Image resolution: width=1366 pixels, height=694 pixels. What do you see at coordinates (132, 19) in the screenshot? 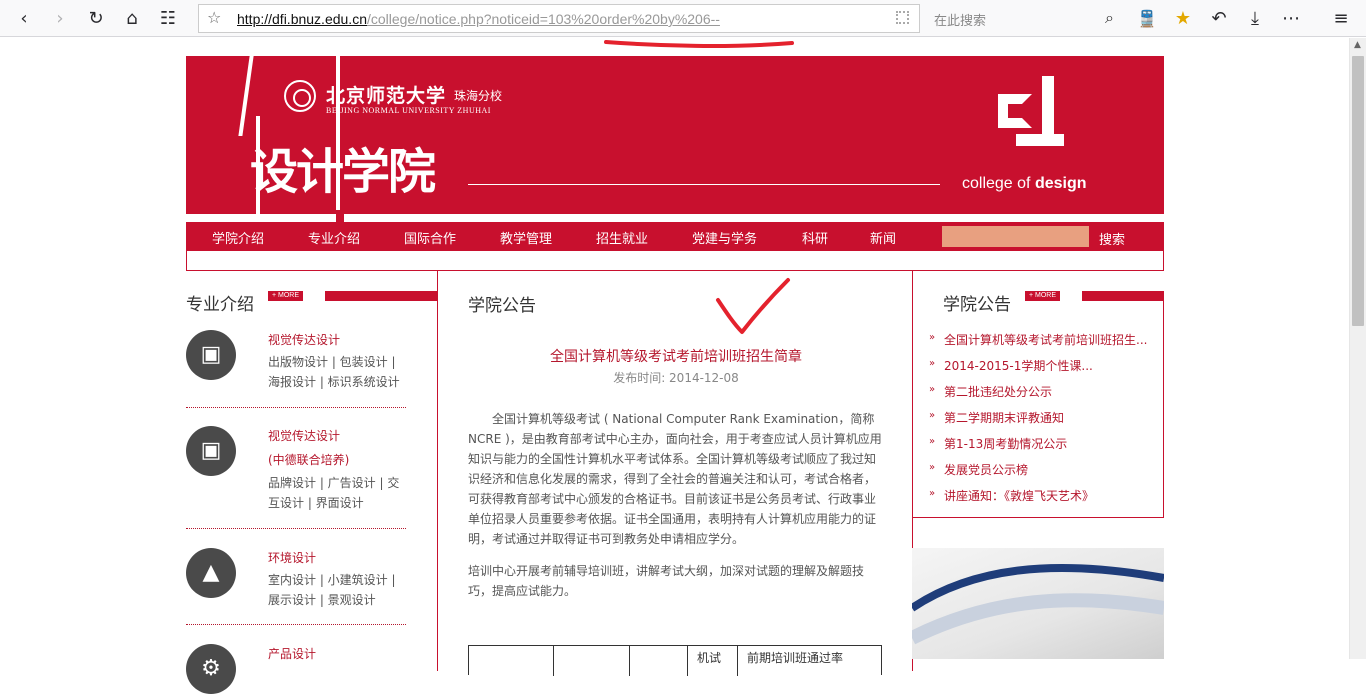
I see `home-icon: ⌂` at bounding box center [132, 19].